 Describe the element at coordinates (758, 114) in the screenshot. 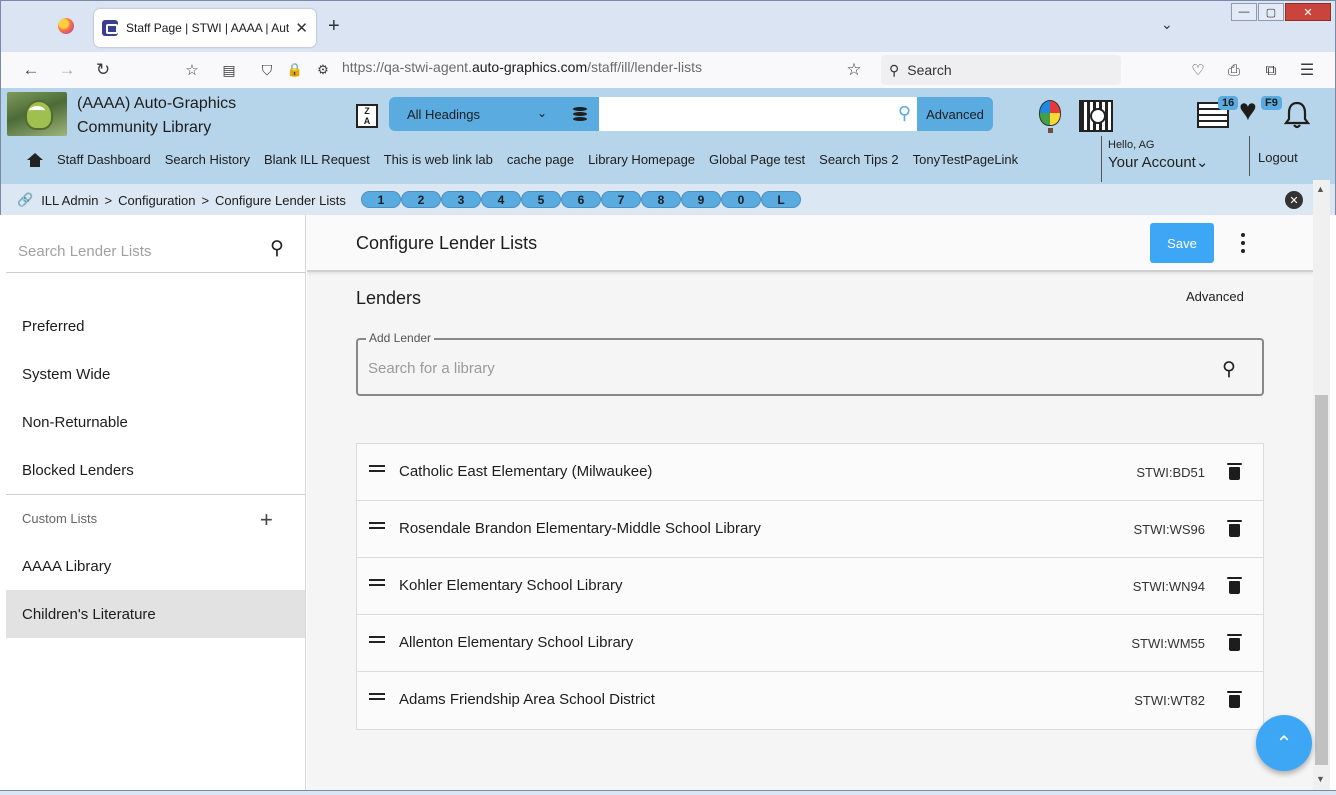

I see `catalog-search-input: ⚲` at that location.